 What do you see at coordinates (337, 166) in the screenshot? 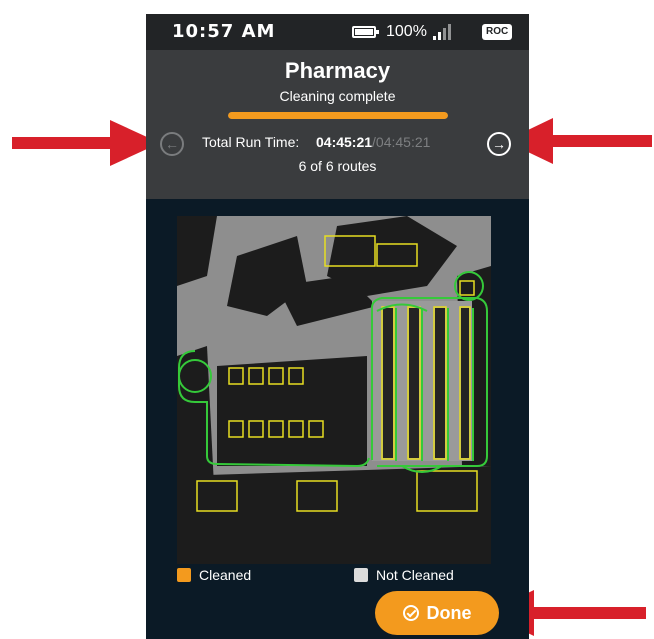
I see `routes-count: 6 of 6 routes` at bounding box center [337, 166].